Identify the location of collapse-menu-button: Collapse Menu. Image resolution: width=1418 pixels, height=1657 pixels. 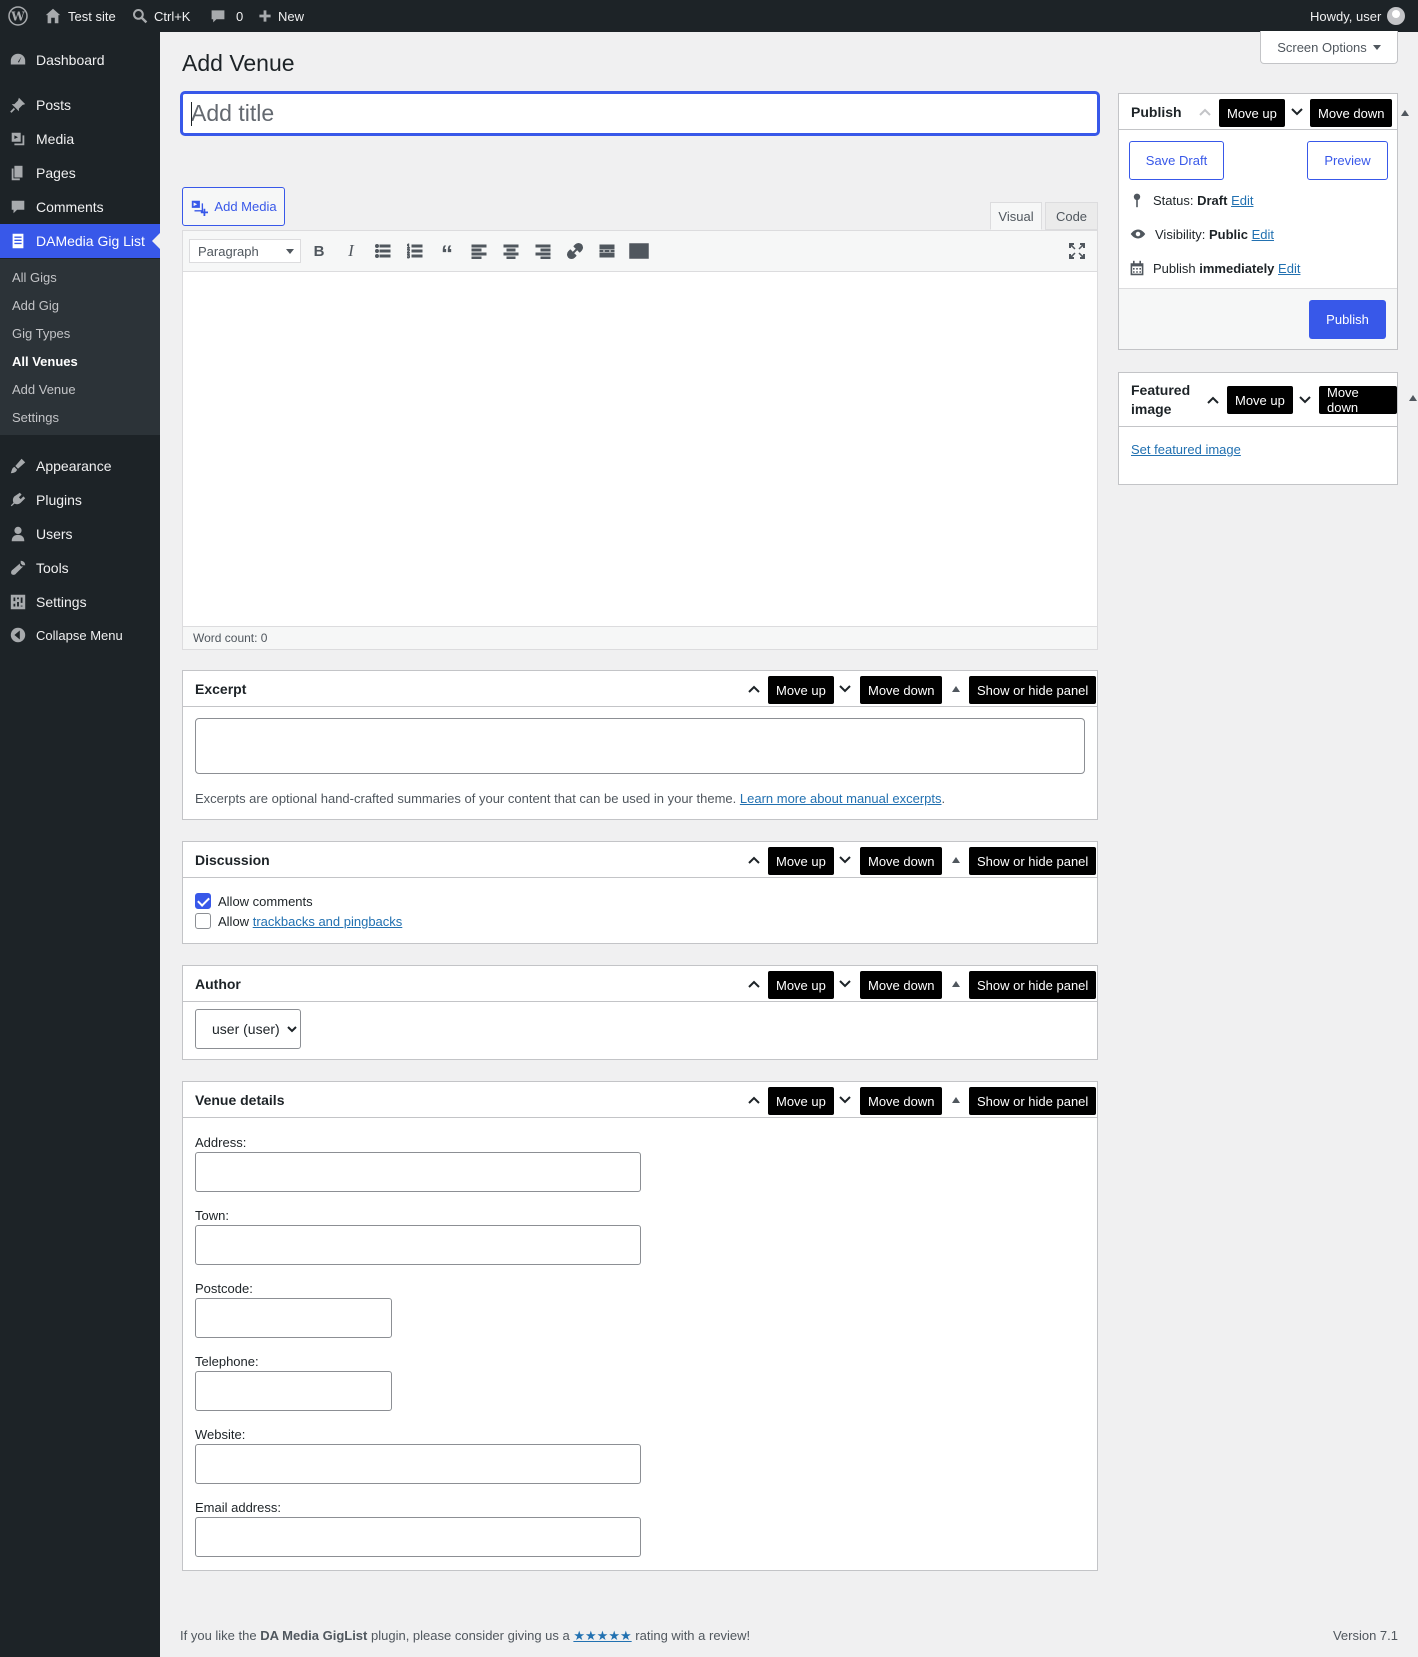
(80, 635).